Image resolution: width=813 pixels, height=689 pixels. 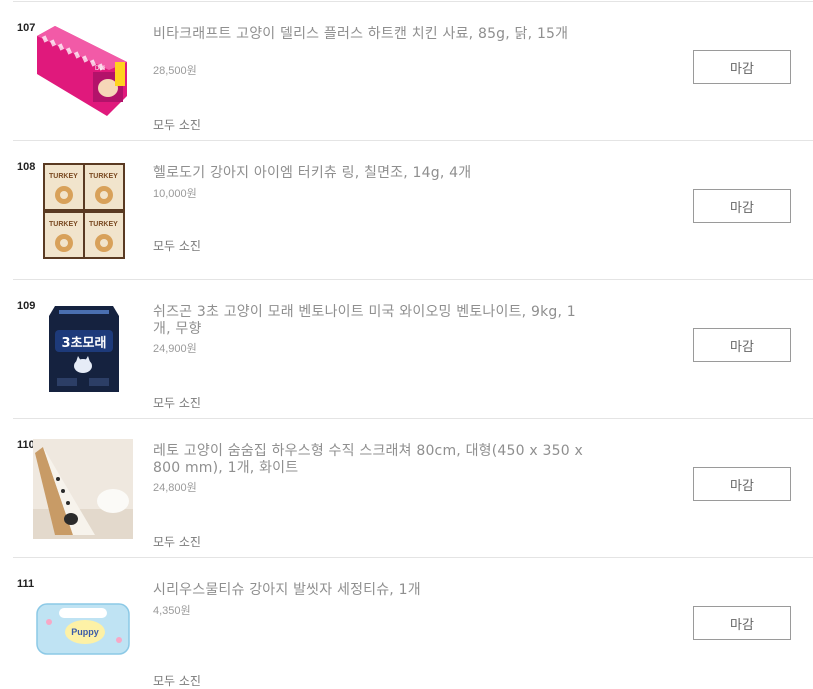 What do you see at coordinates (172, 611) in the screenshot?
I see `product-price: 4,350원` at bounding box center [172, 611].